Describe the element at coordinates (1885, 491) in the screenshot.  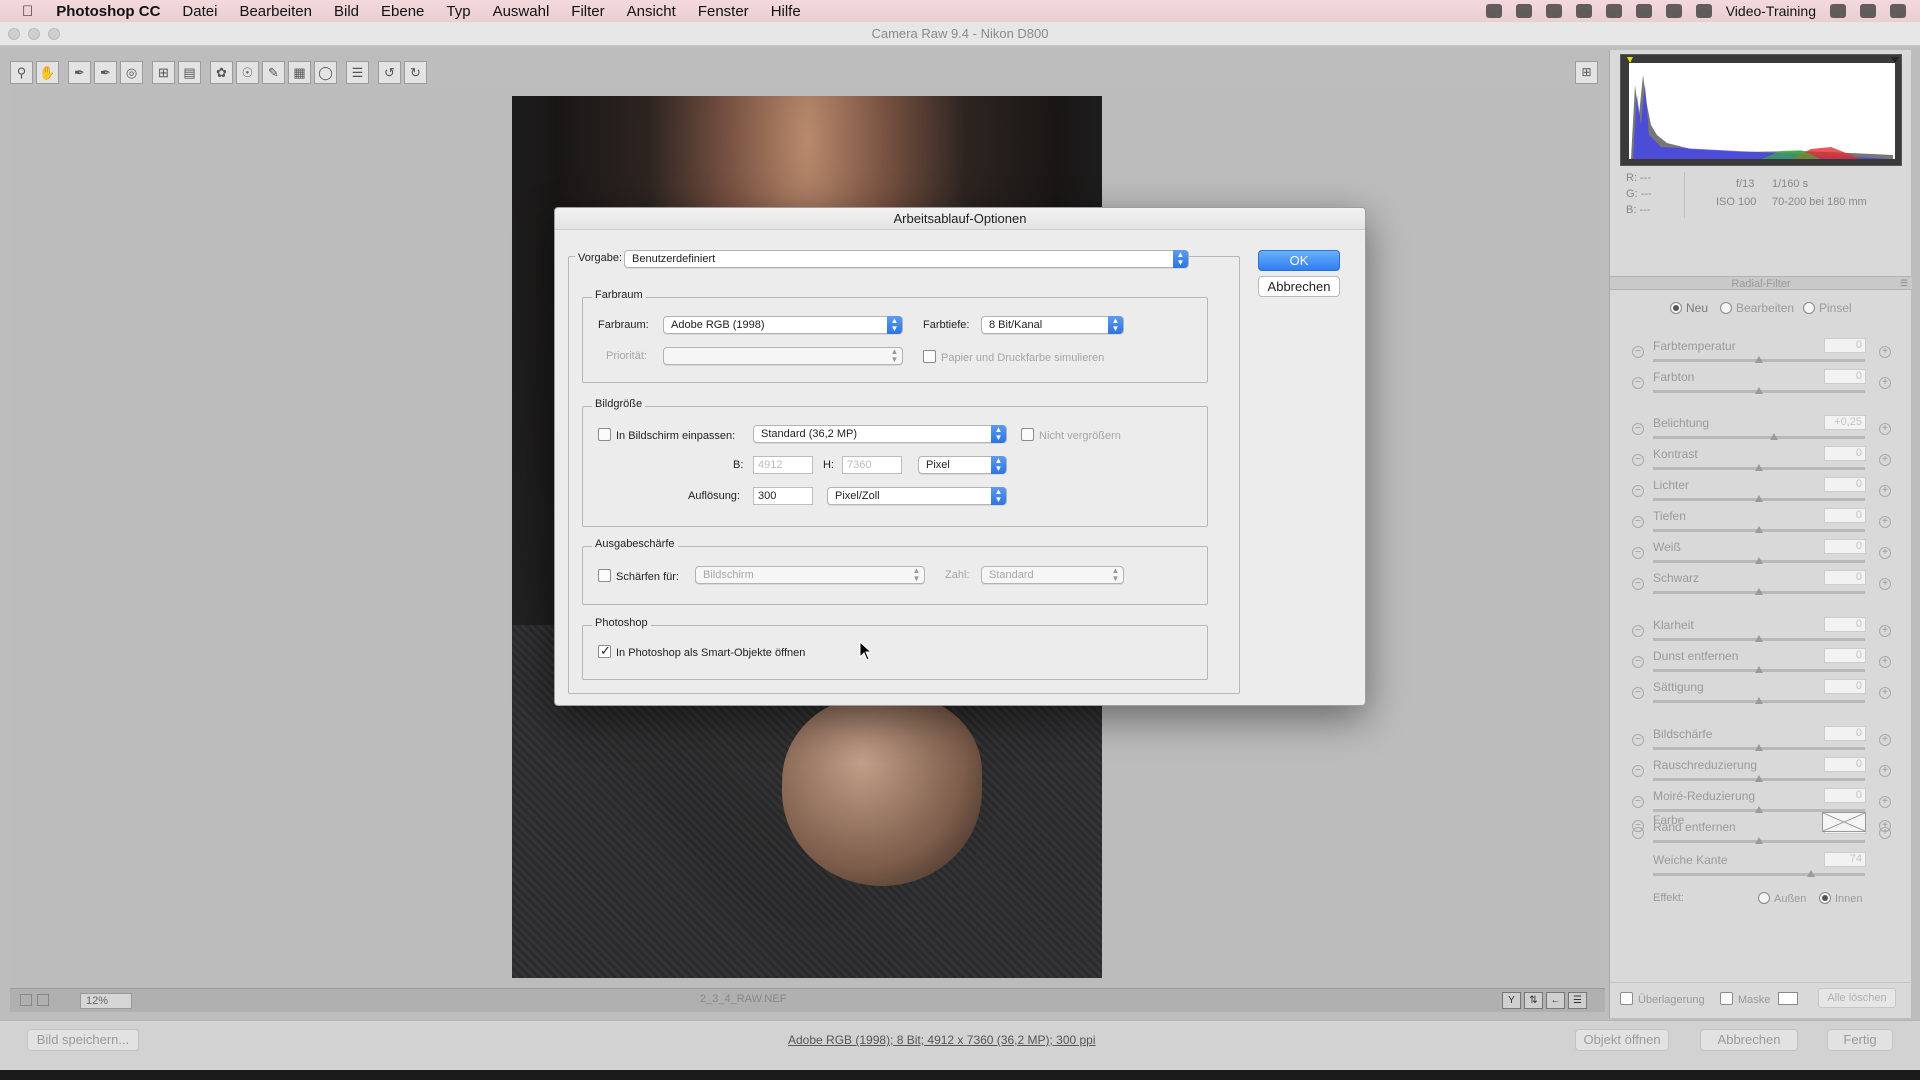
I see `lichter-plus-icon: +` at that location.